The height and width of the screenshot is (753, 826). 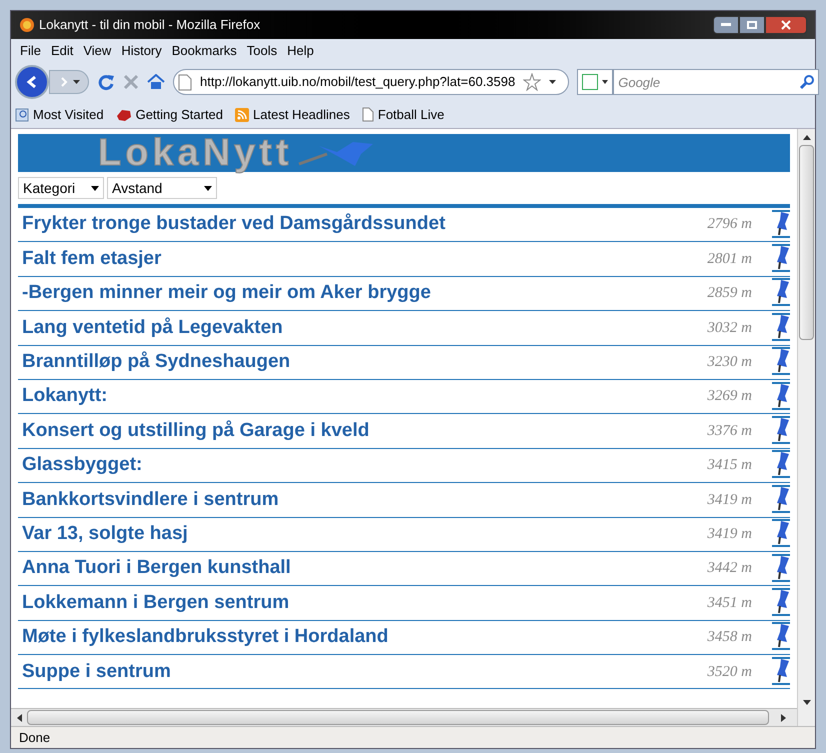 What do you see at coordinates (63, 396) in the screenshot?
I see `news-headline-link: Lokanytt:` at bounding box center [63, 396].